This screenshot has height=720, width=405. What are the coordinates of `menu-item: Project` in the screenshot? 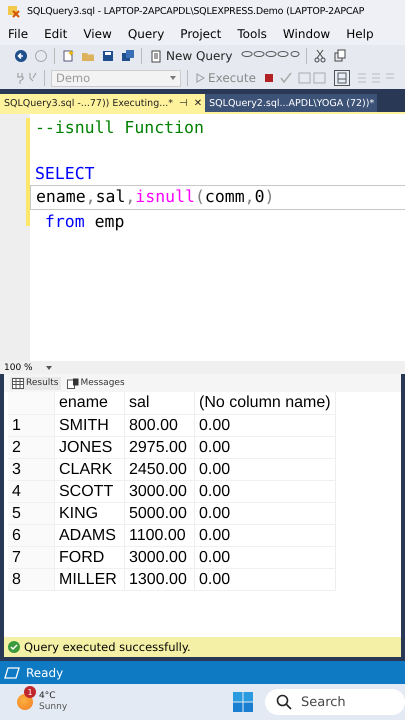 It's located at (201, 33).